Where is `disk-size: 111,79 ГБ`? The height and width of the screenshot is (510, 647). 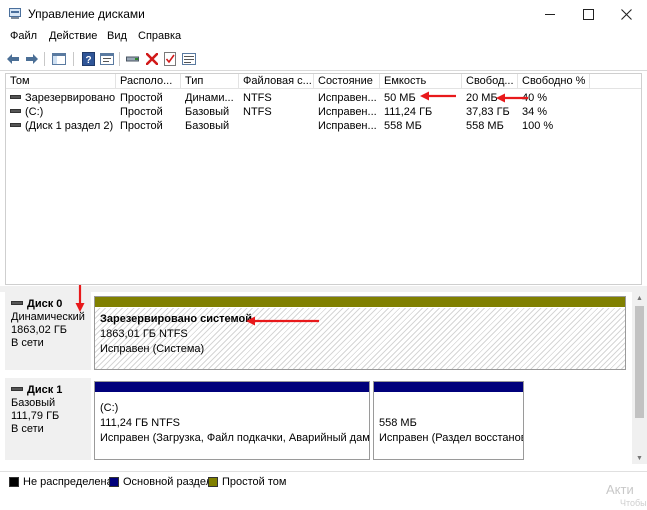
disk-size: 111,79 ГБ is located at coordinates (35, 416).